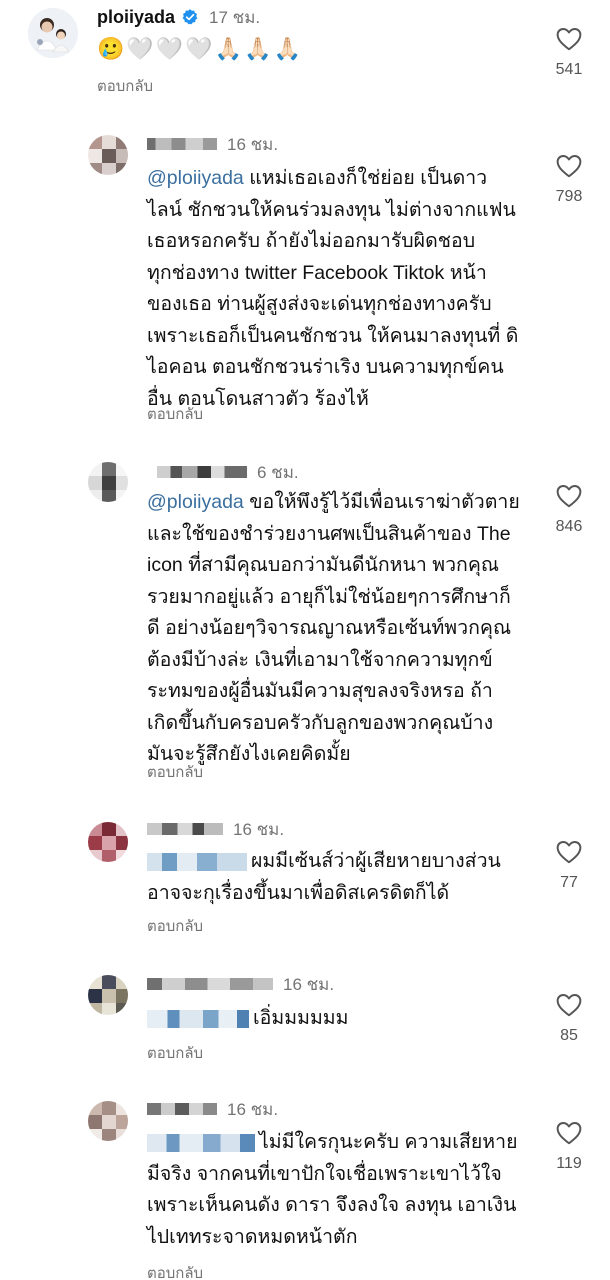 The height and width of the screenshot is (1280, 610). Describe the element at coordinates (111, 48) in the screenshot. I see `smiling-tear-emoji: 🥲` at that location.